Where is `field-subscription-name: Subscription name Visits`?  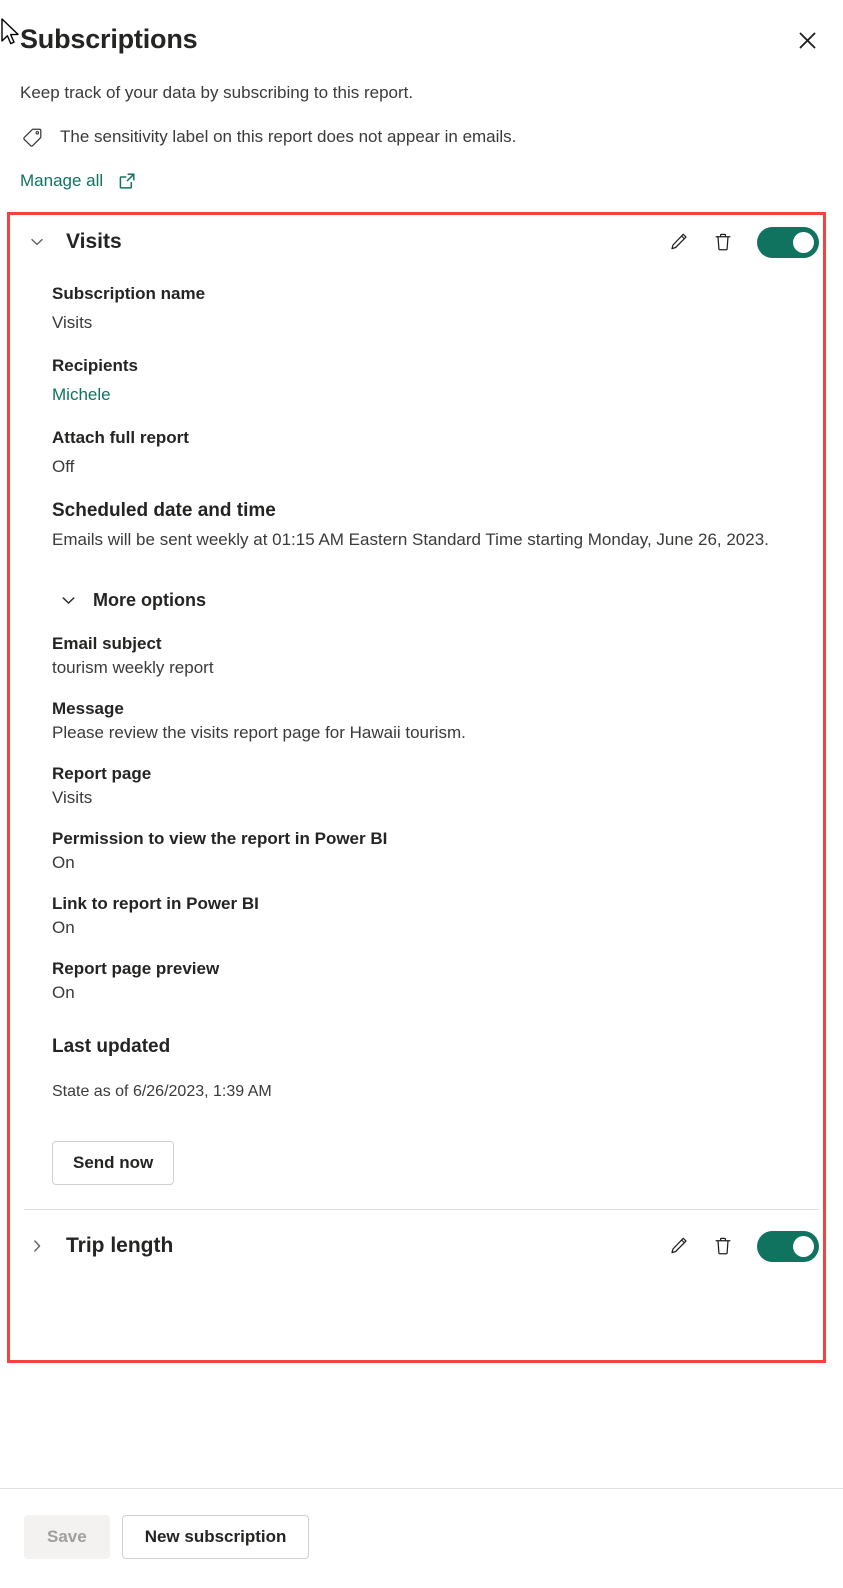 field-subscription-name: Subscription name Visits is located at coordinates (436, 308).